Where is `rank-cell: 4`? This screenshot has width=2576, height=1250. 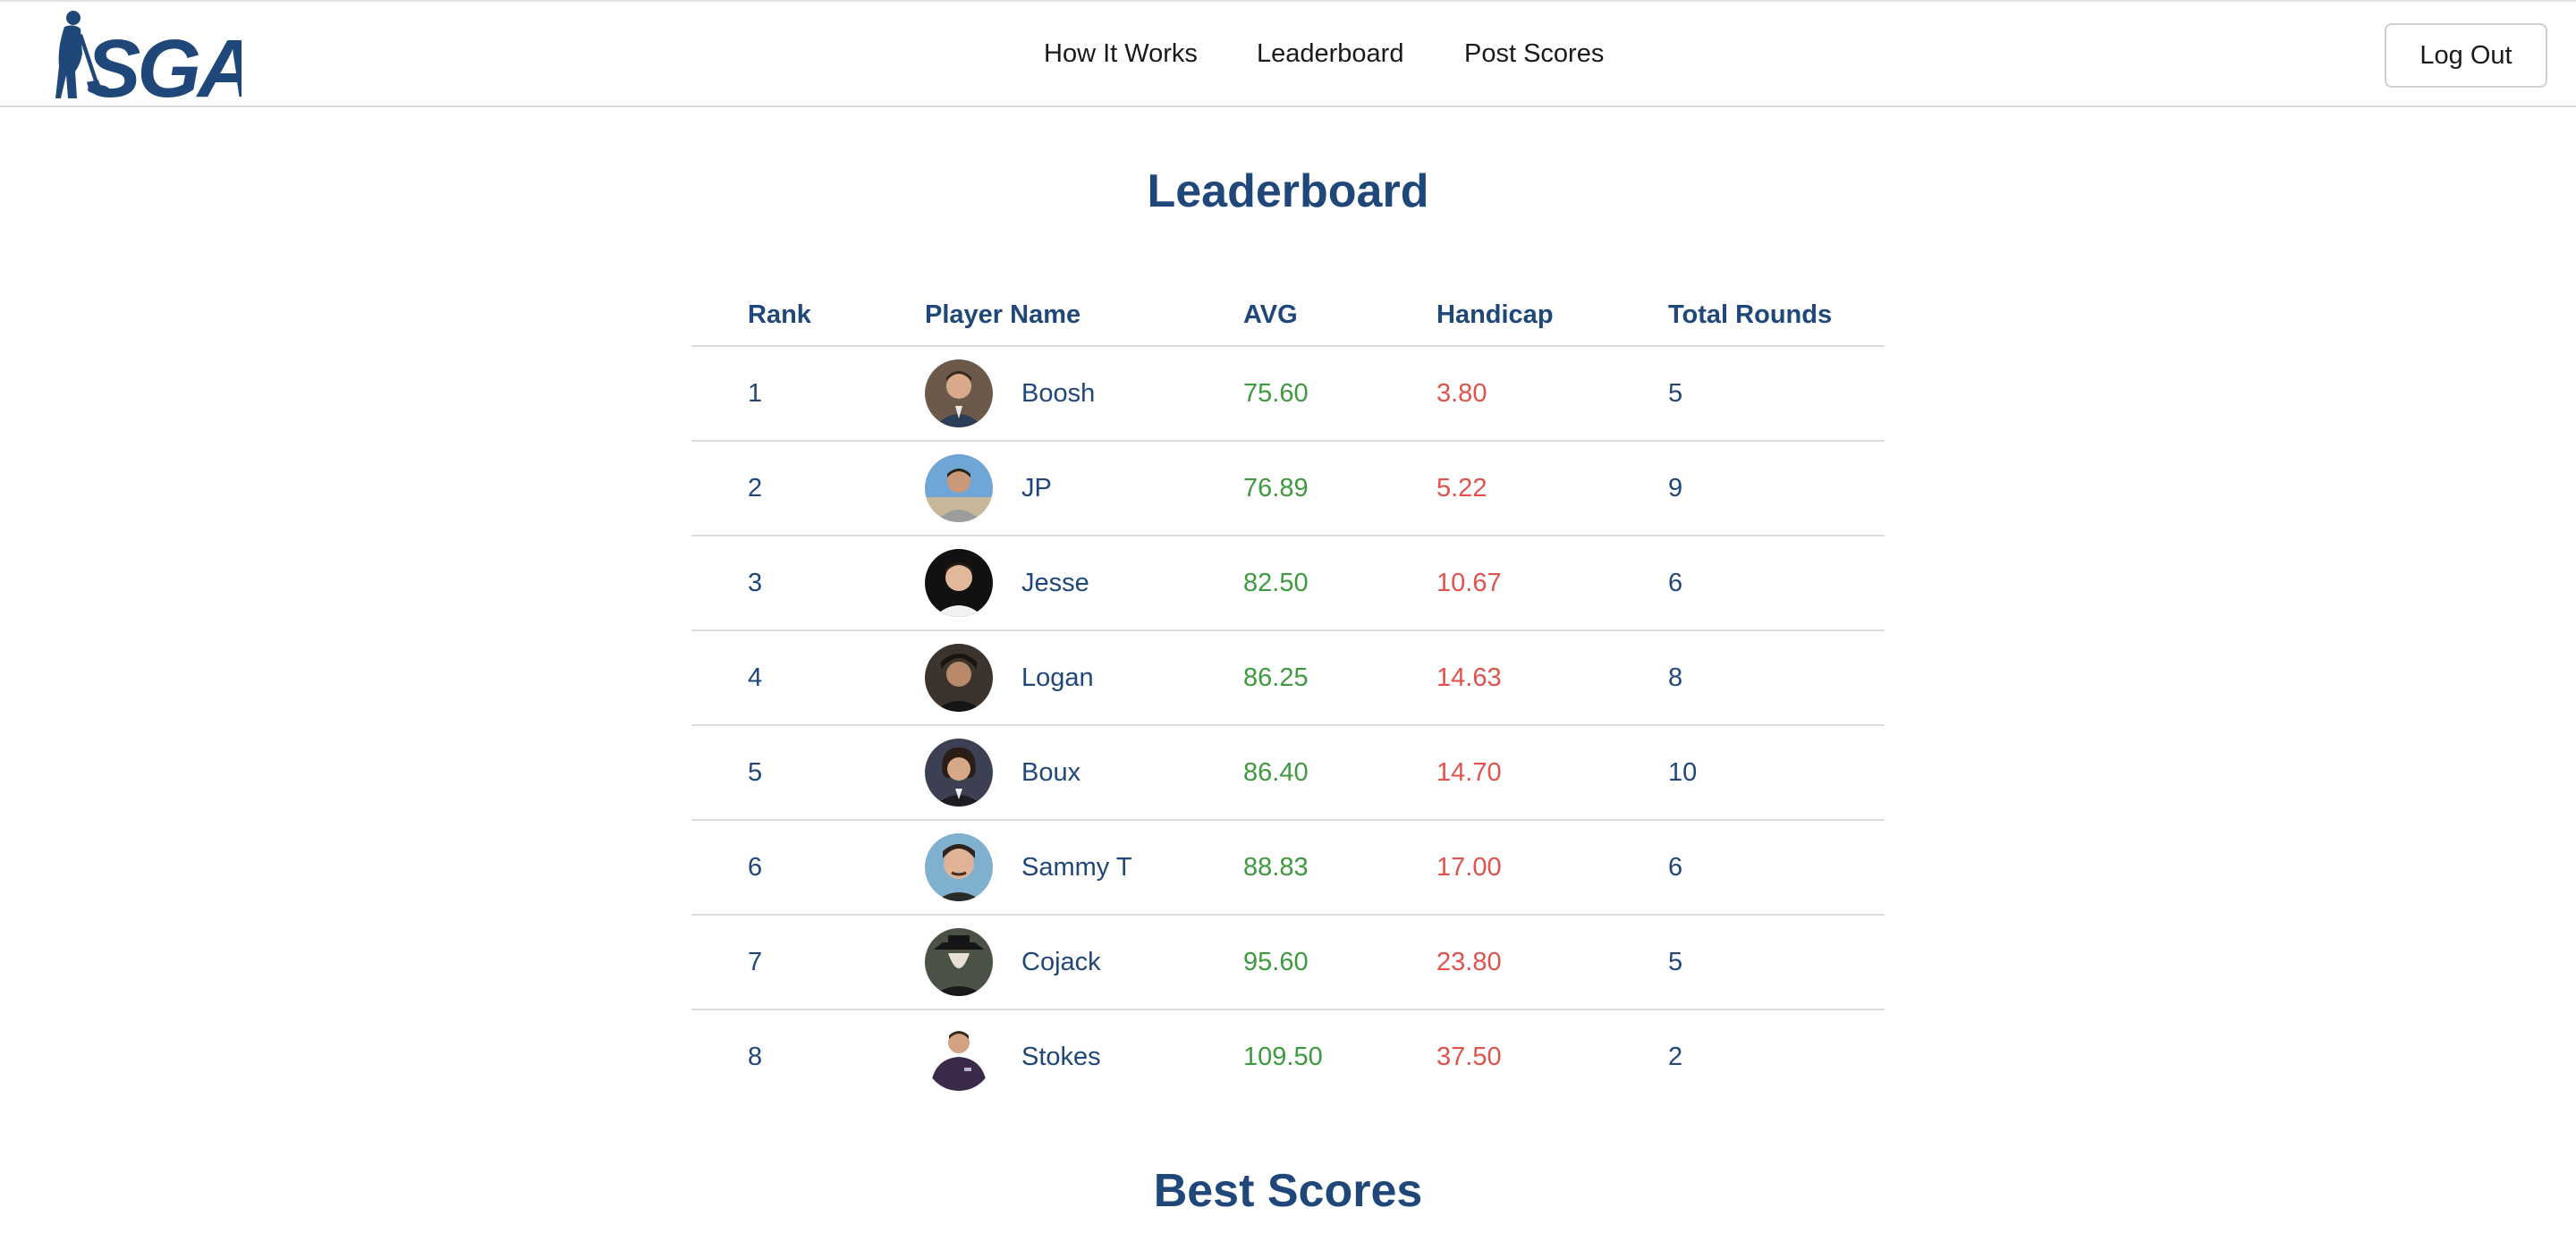
rank-cell: 4 is located at coordinates (755, 677).